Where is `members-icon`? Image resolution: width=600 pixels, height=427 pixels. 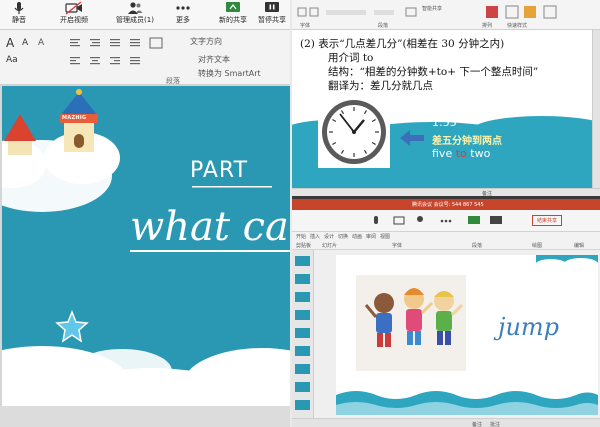 members-icon is located at coordinates (135, 8).